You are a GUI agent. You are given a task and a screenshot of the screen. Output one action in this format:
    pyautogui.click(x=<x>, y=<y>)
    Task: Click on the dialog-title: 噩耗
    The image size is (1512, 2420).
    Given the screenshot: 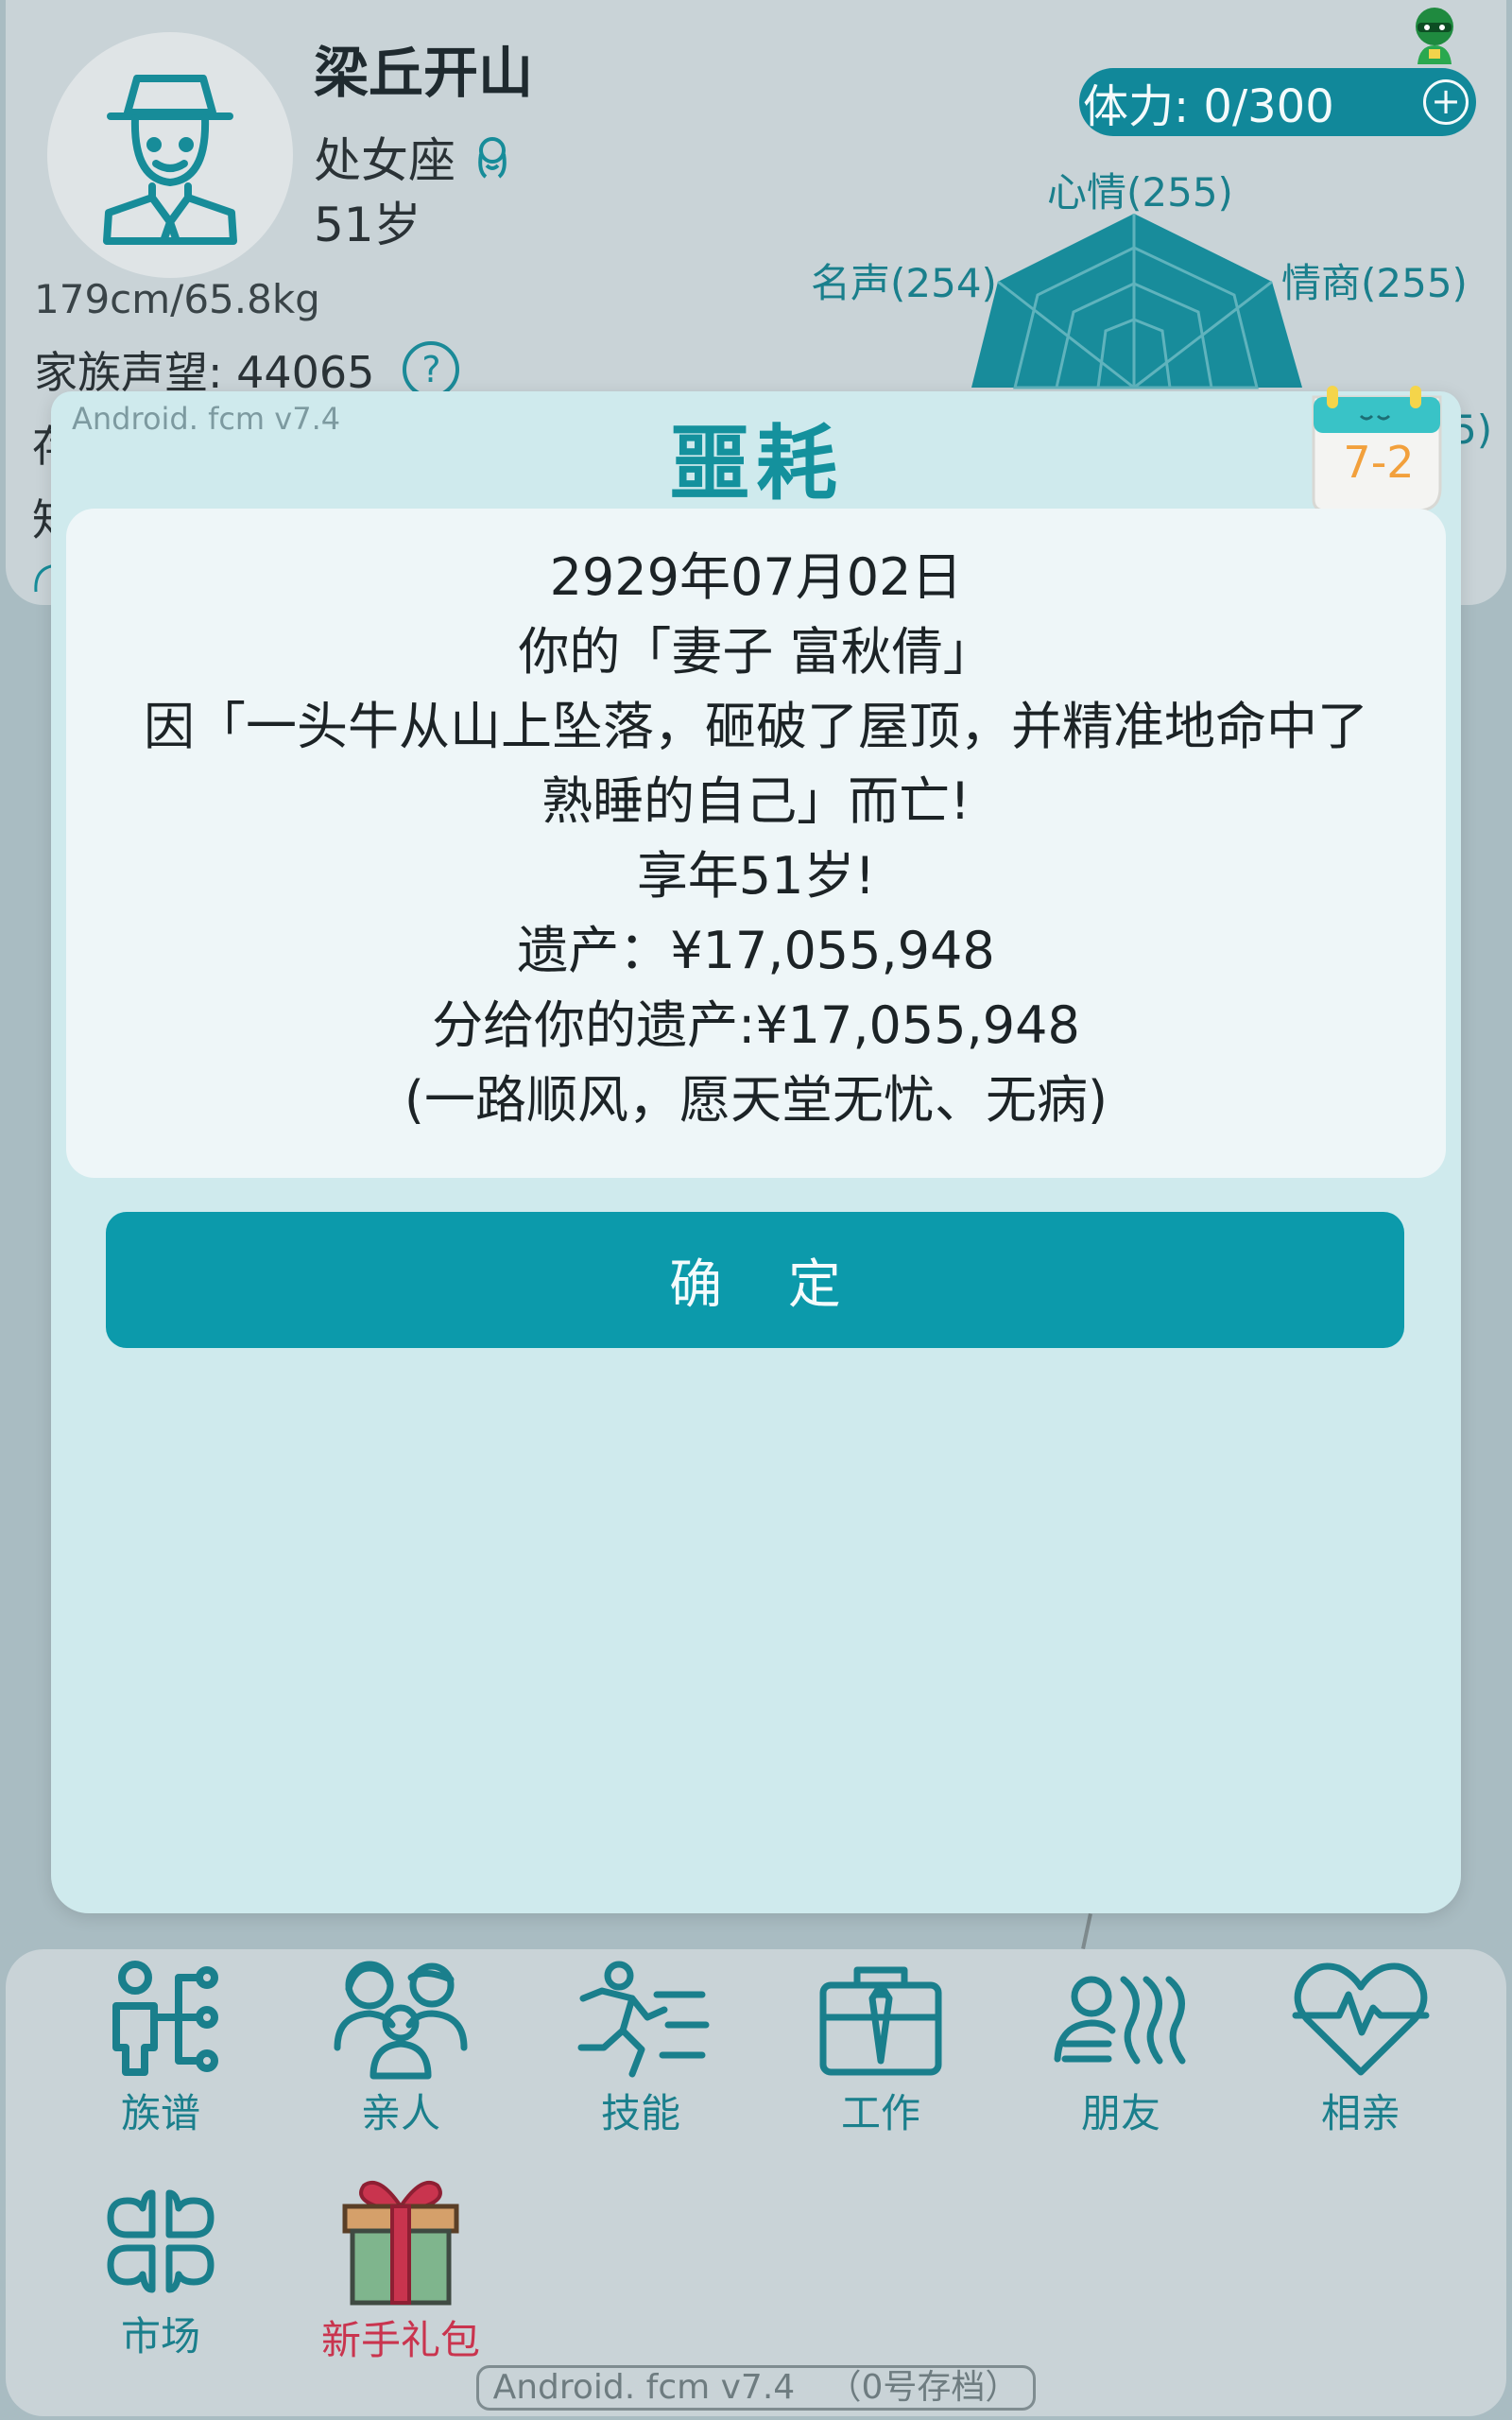 What is the action you would take?
    pyautogui.click(x=756, y=464)
    